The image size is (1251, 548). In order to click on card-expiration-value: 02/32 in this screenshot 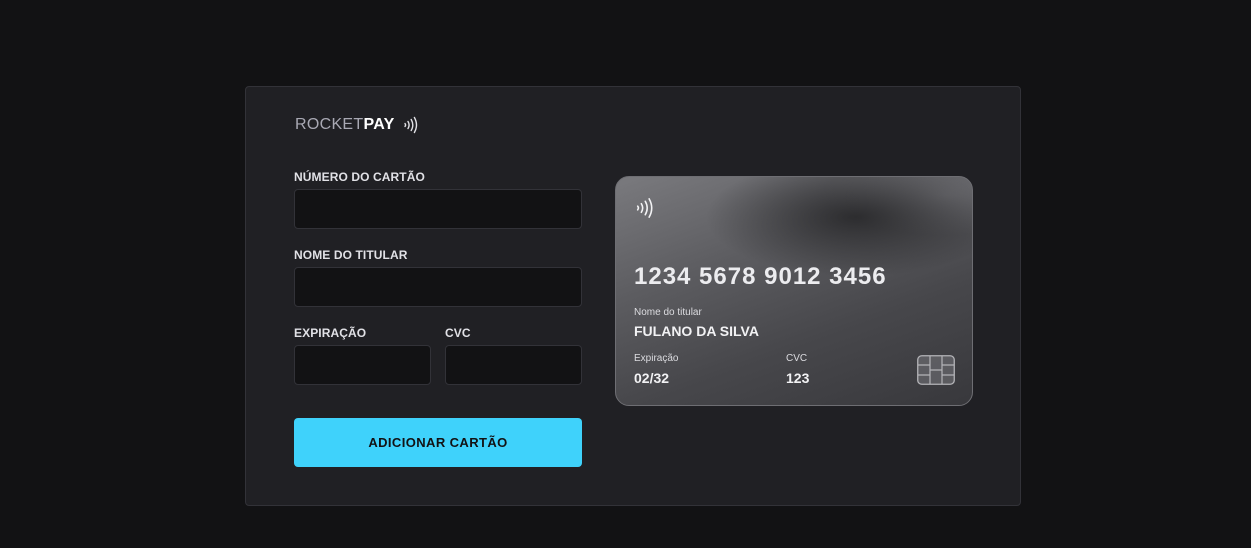, I will do `click(652, 378)`.